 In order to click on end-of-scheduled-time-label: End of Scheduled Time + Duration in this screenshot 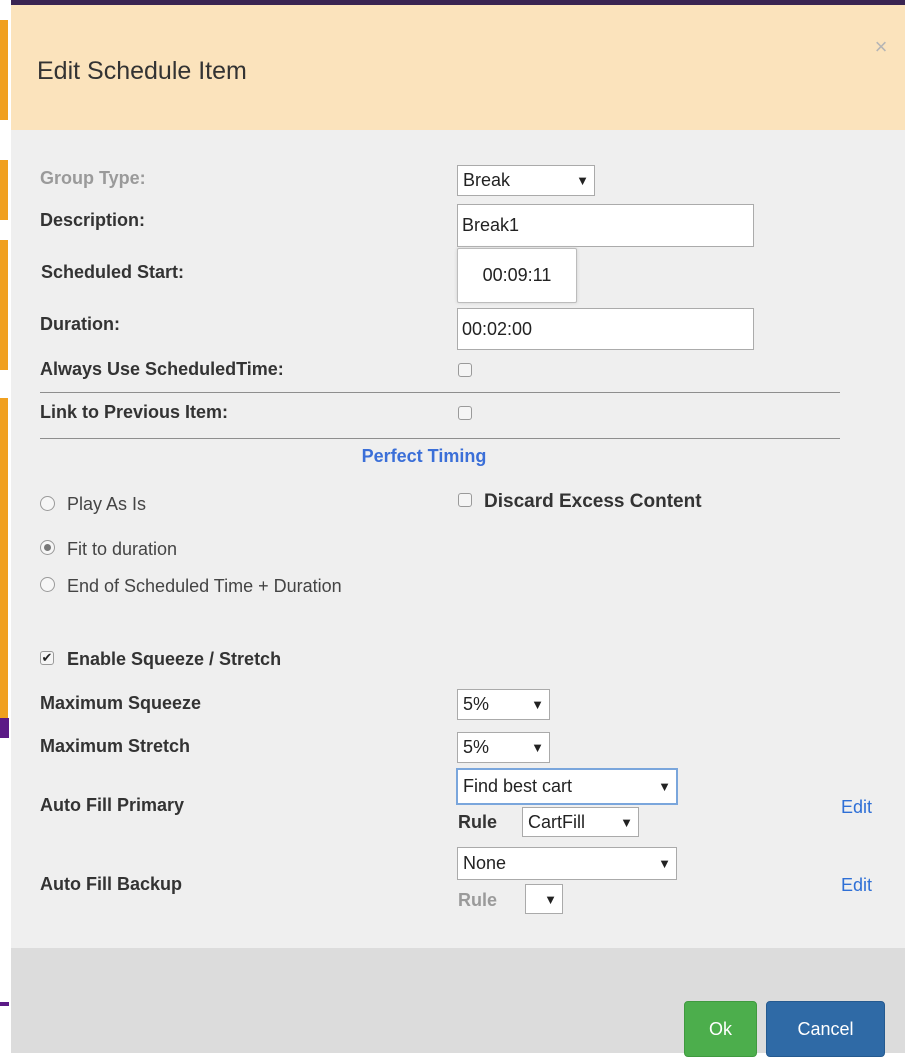, I will do `click(204, 586)`.